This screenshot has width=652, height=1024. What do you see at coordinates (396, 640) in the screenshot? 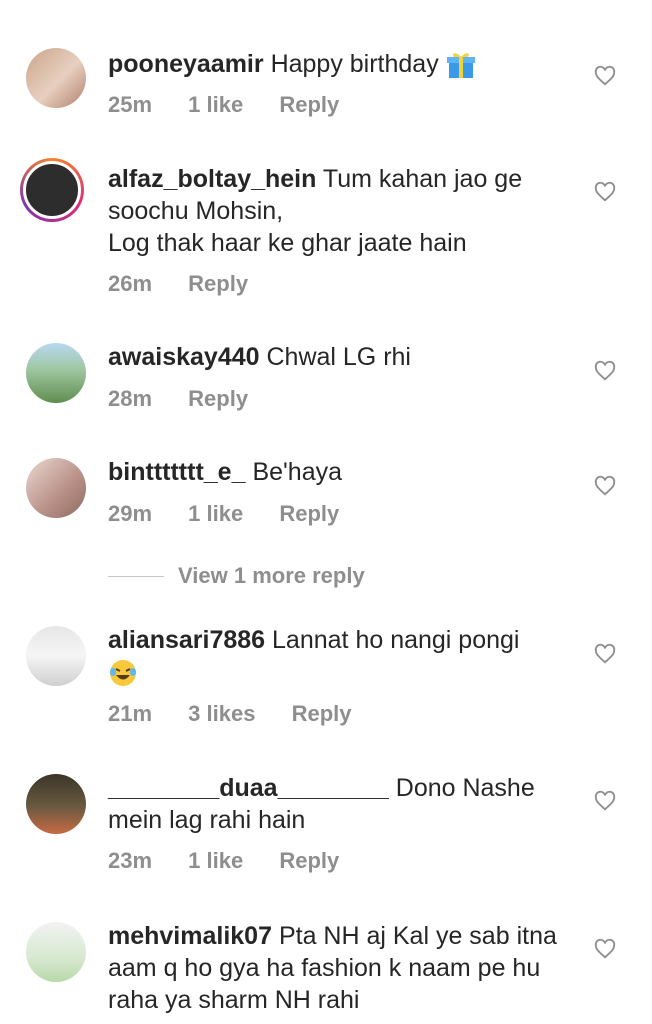
I see `comment-text: Lannat ho nangi pongi` at bounding box center [396, 640].